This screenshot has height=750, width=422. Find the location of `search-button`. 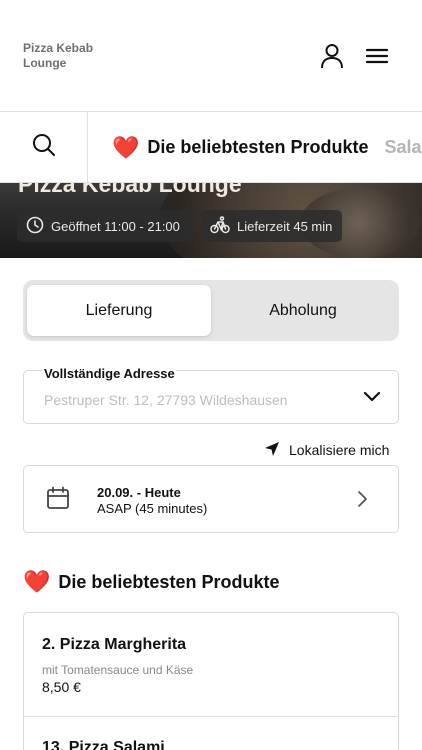

search-button is located at coordinates (44, 147).